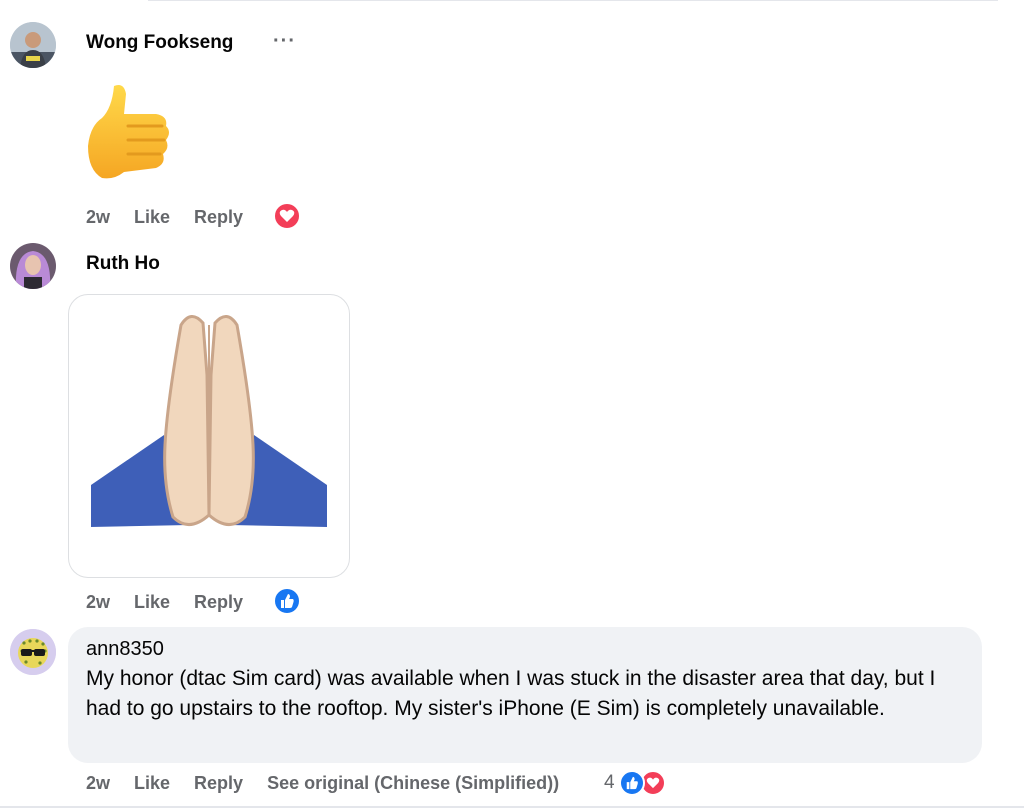 The height and width of the screenshot is (808, 1024). I want to click on comment-author: ann8350, so click(125, 649).